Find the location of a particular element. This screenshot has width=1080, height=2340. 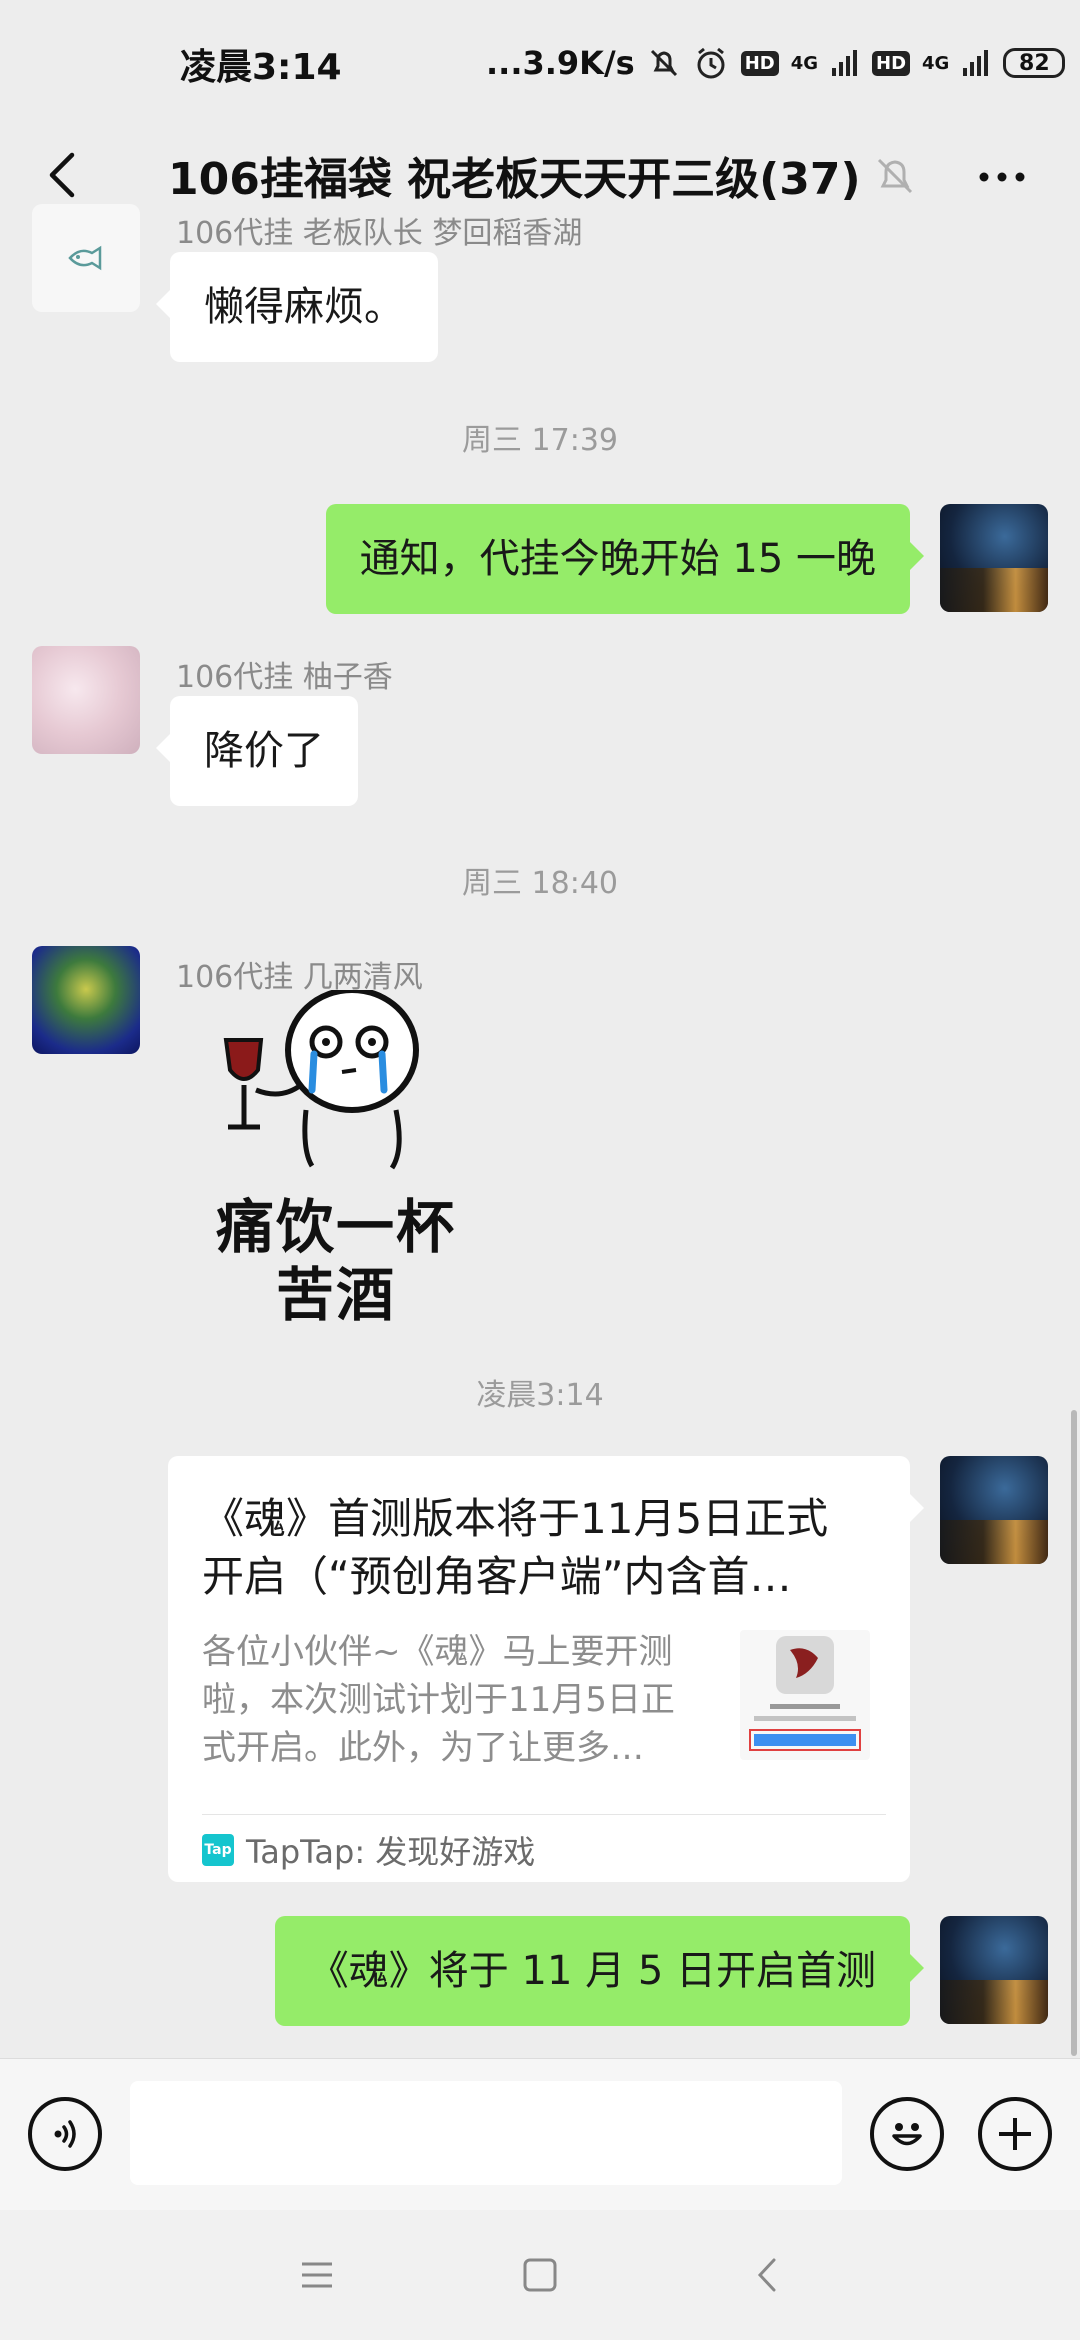

plus-icon is located at coordinates (1015, 2134).